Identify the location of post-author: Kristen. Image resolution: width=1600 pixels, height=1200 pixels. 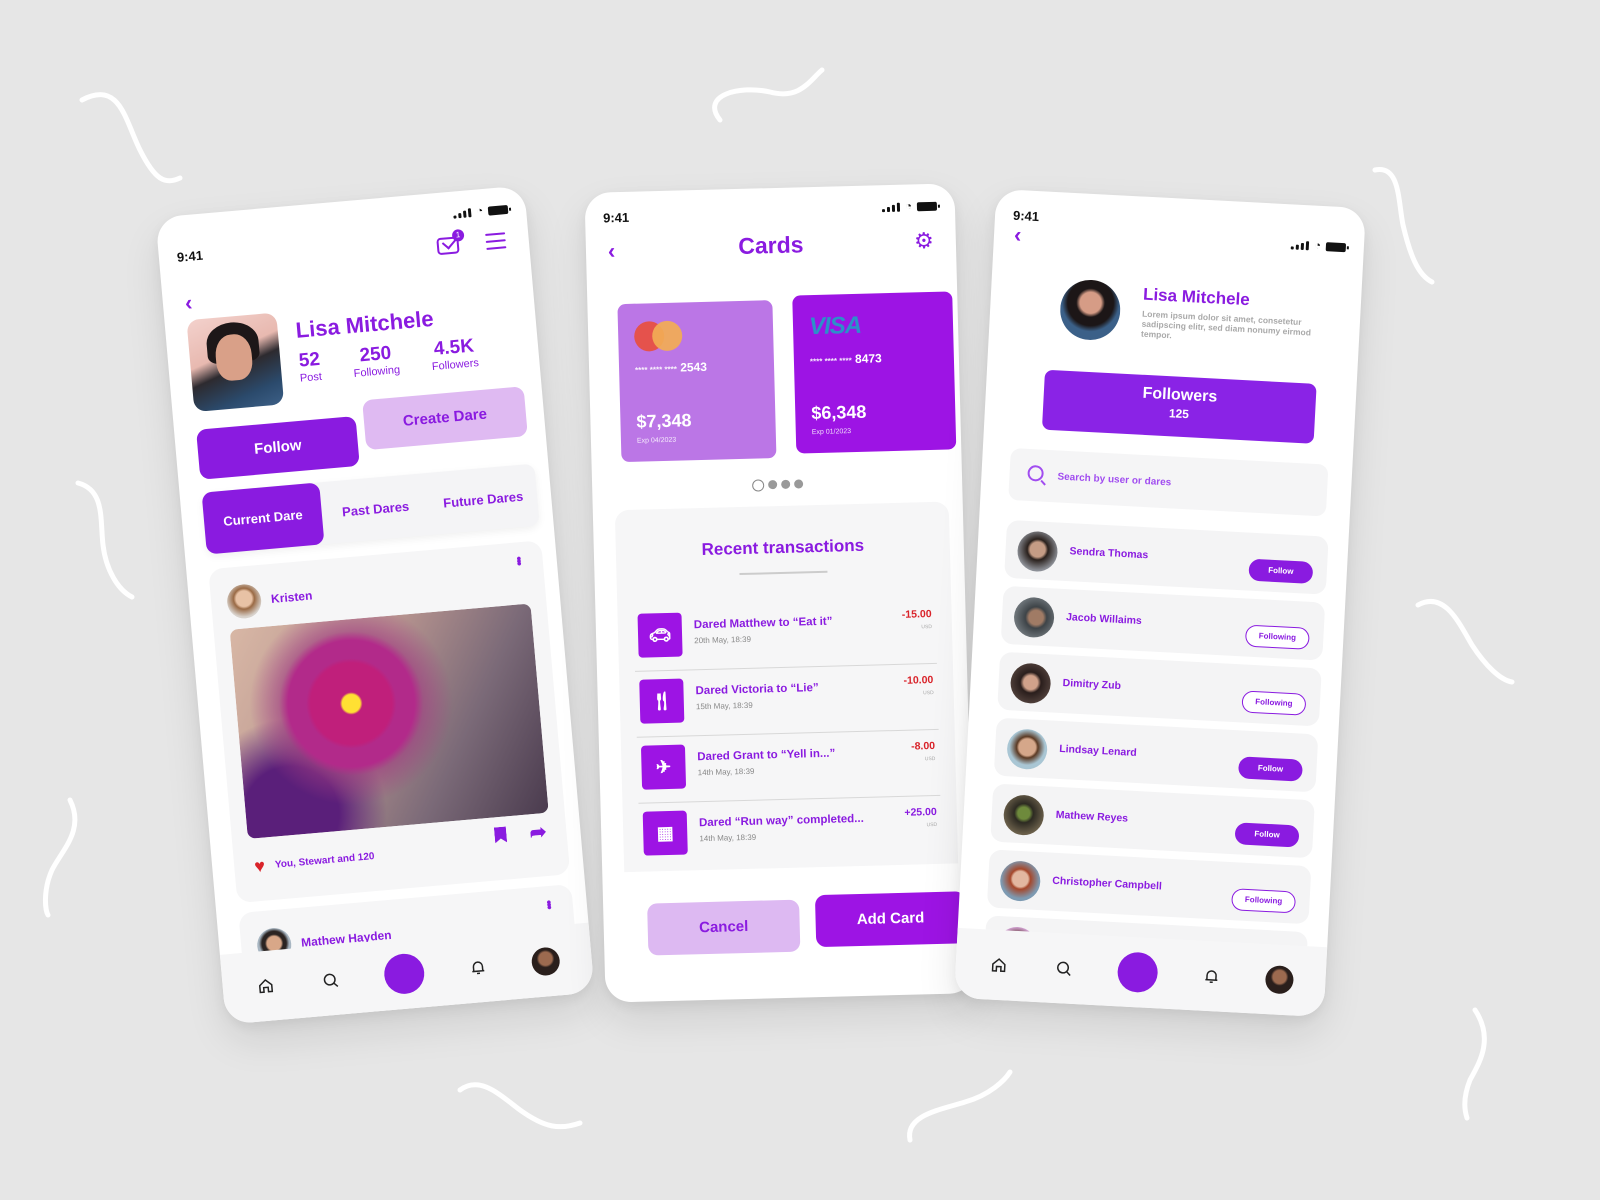
(269, 599).